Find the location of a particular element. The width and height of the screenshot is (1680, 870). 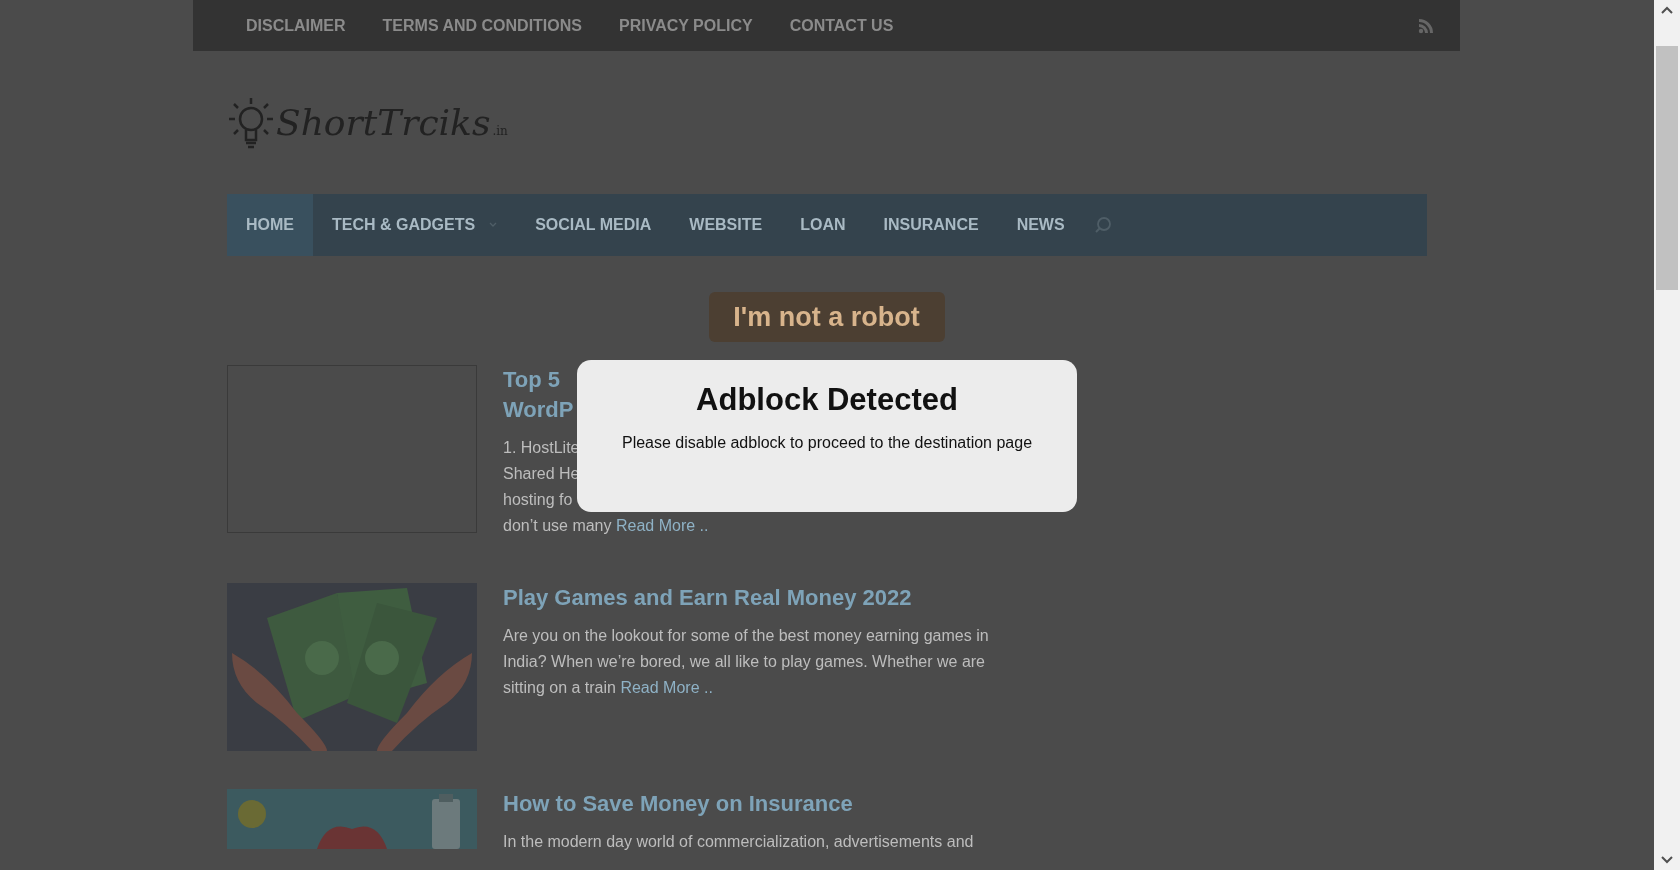

lightbulb-icon is located at coordinates (251, 122).